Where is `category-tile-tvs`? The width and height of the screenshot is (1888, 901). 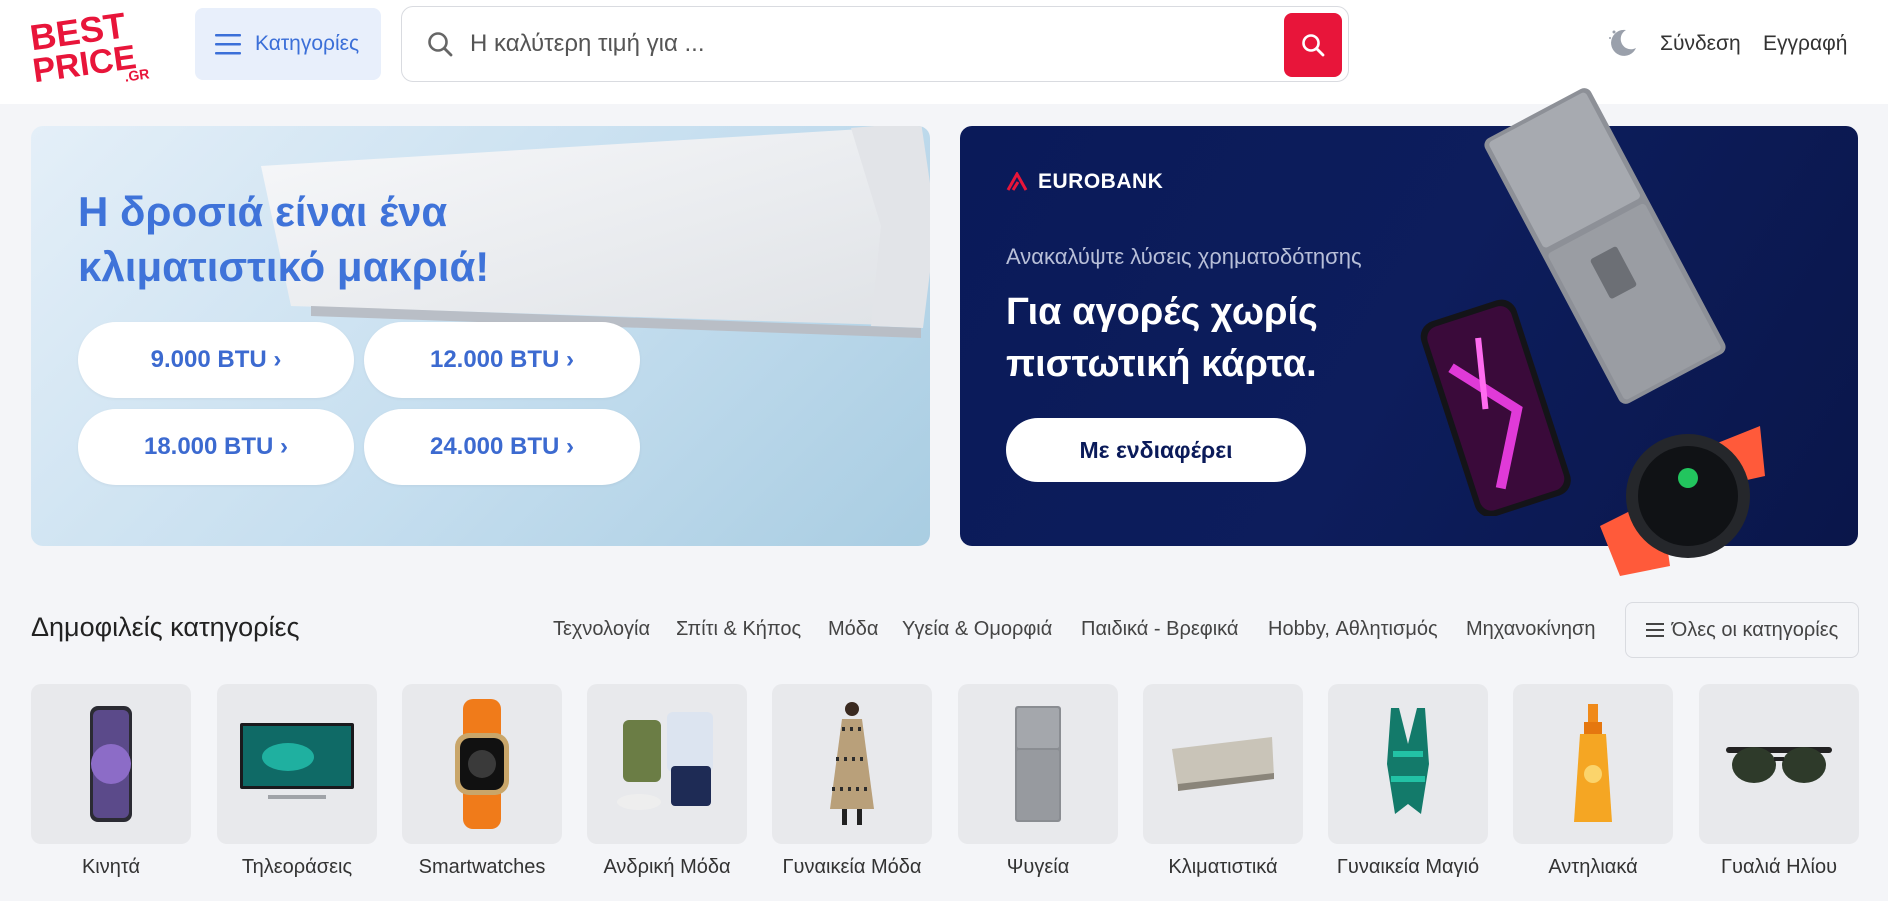 category-tile-tvs is located at coordinates (297, 764).